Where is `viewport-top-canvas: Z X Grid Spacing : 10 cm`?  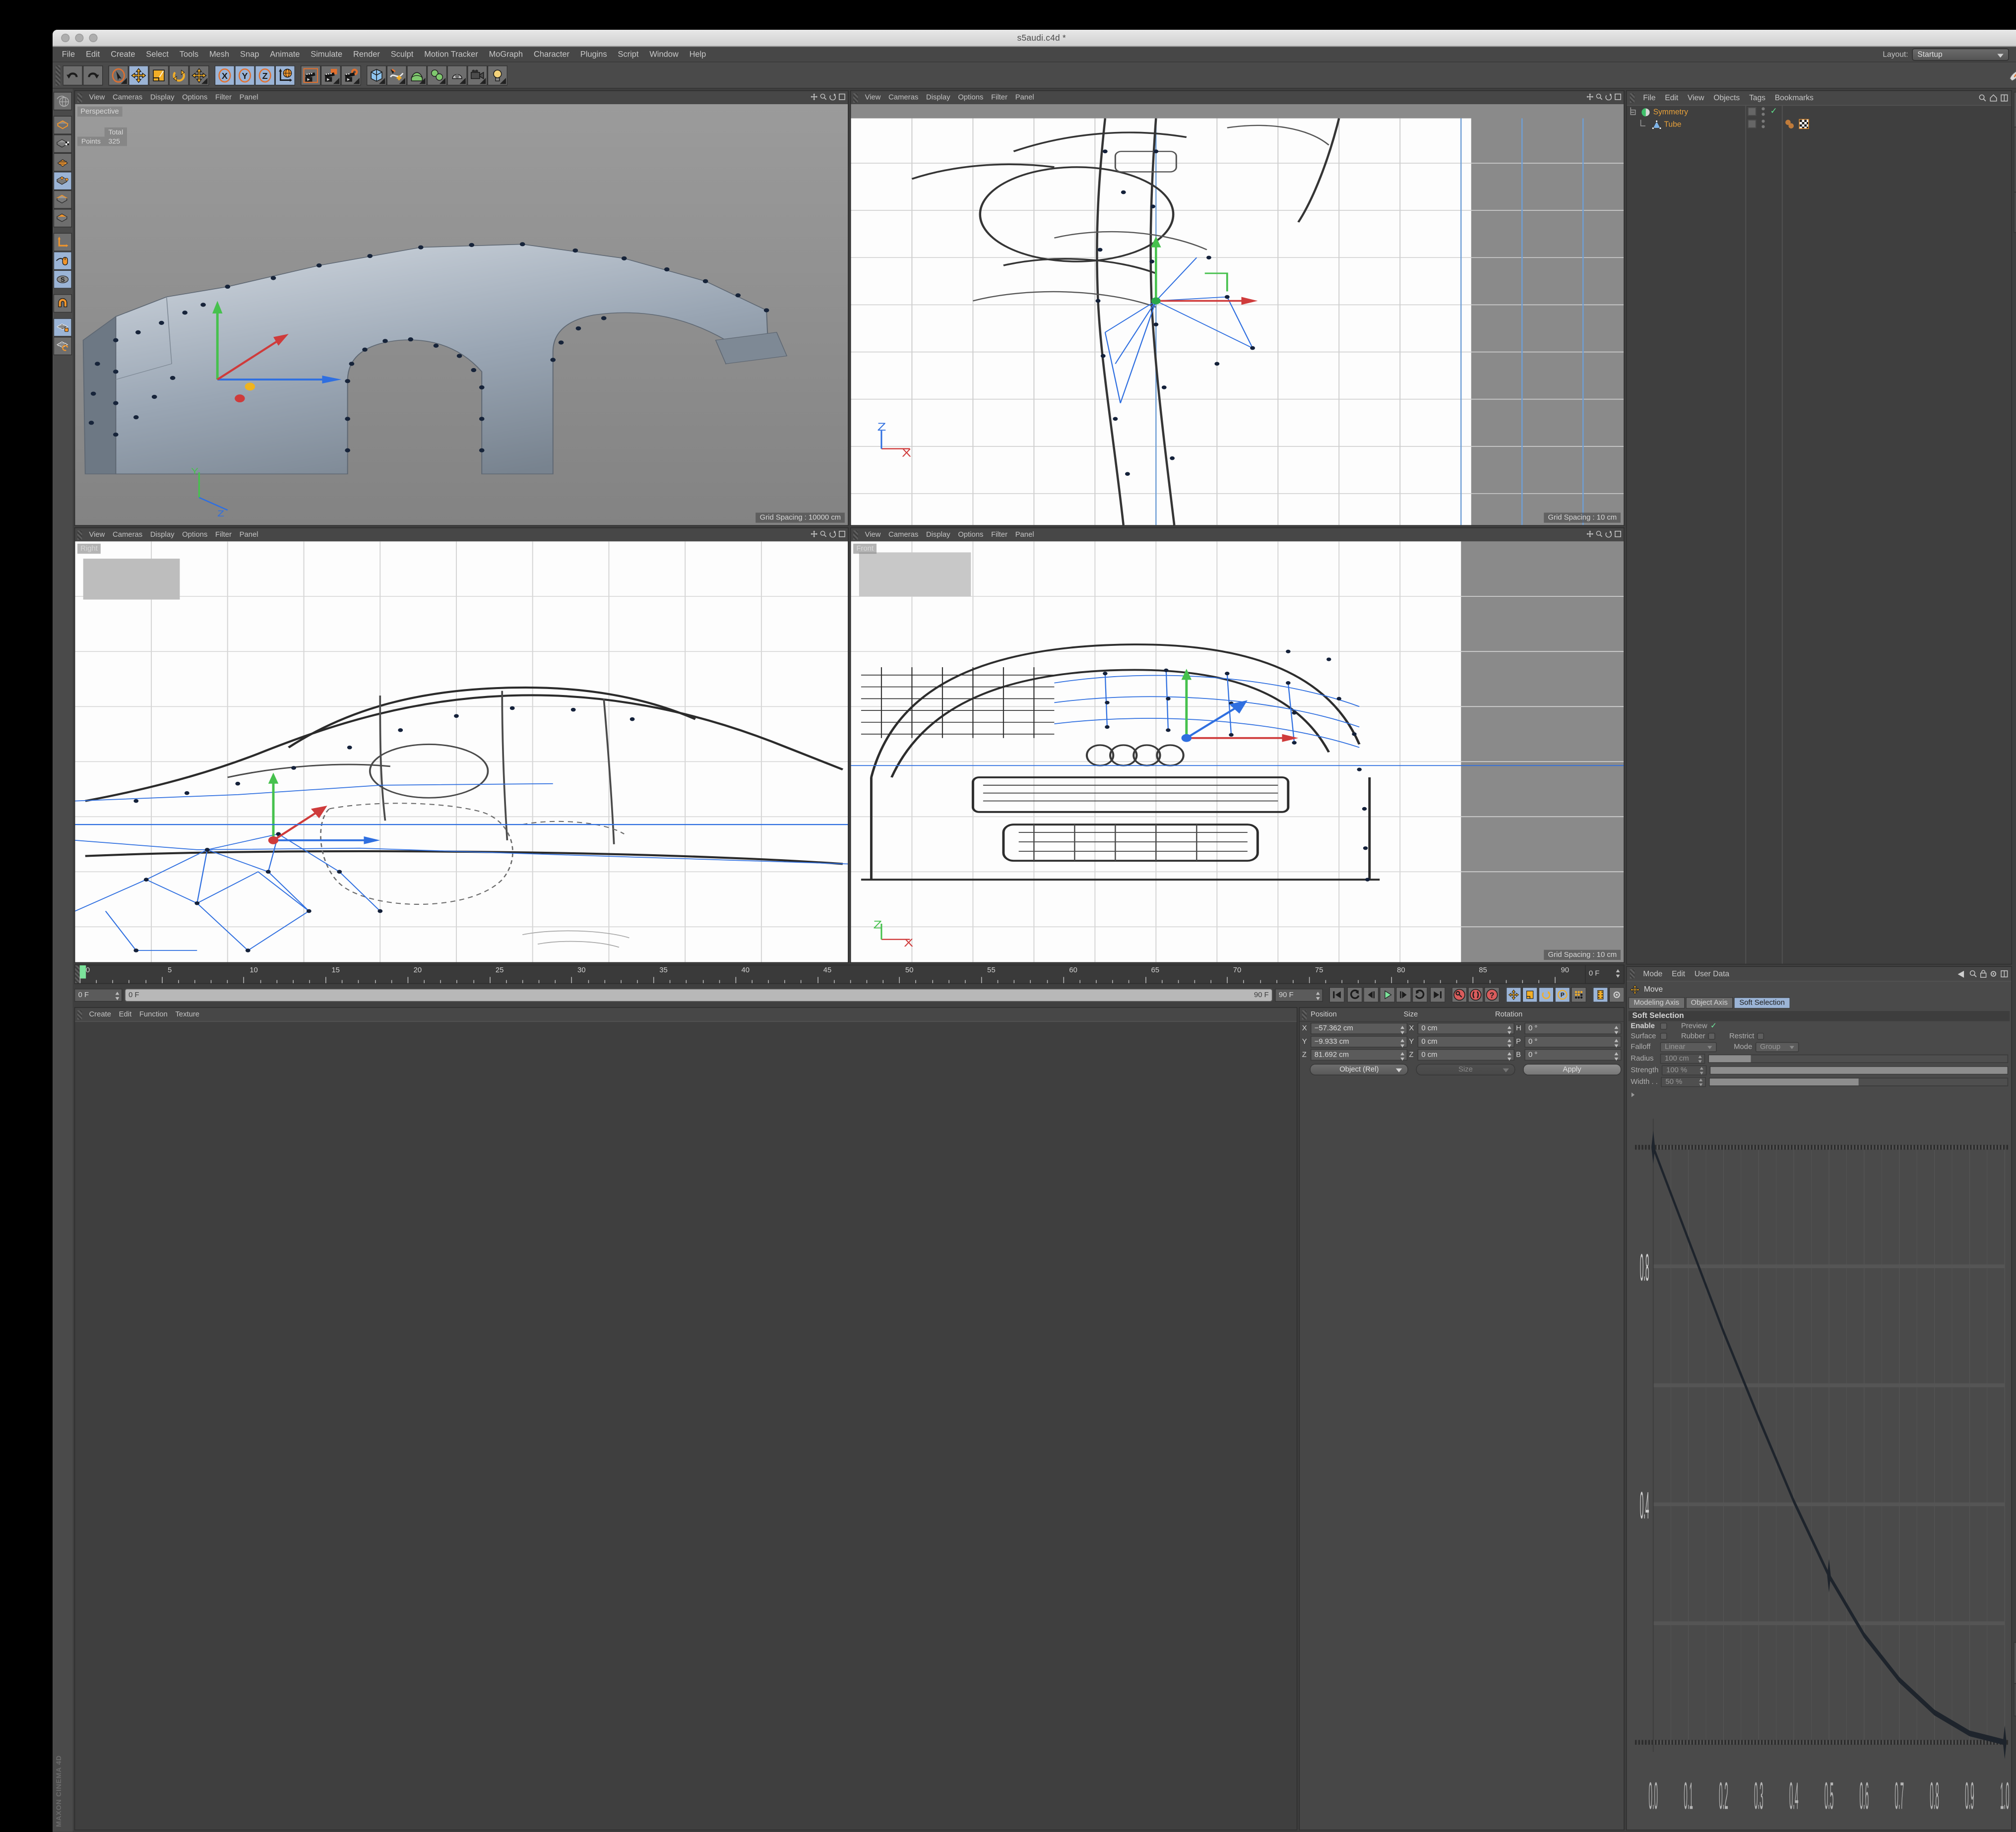
viewport-top-canvas: Z X Grid Spacing : 10 cm is located at coordinates (1237, 314).